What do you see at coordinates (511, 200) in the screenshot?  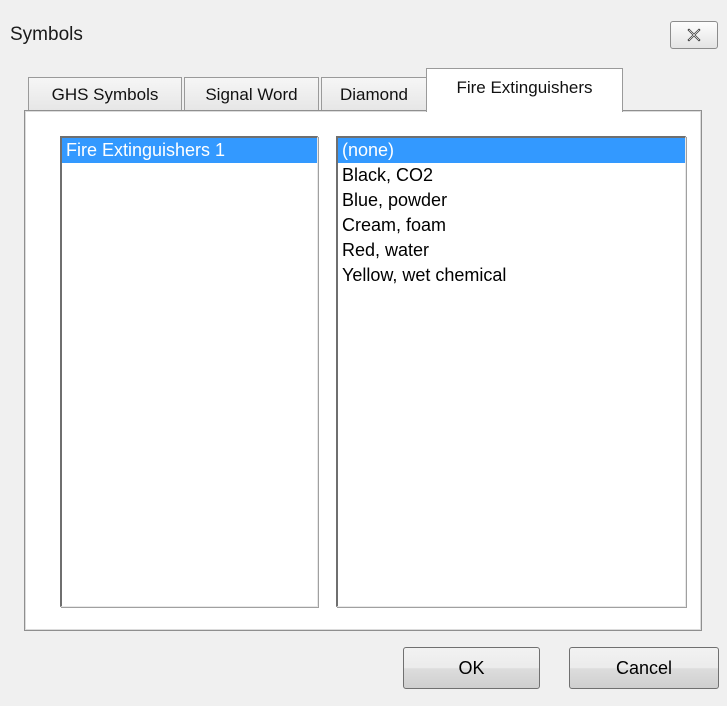 I see `list-item: Blue, powder` at bounding box center [511, 200].